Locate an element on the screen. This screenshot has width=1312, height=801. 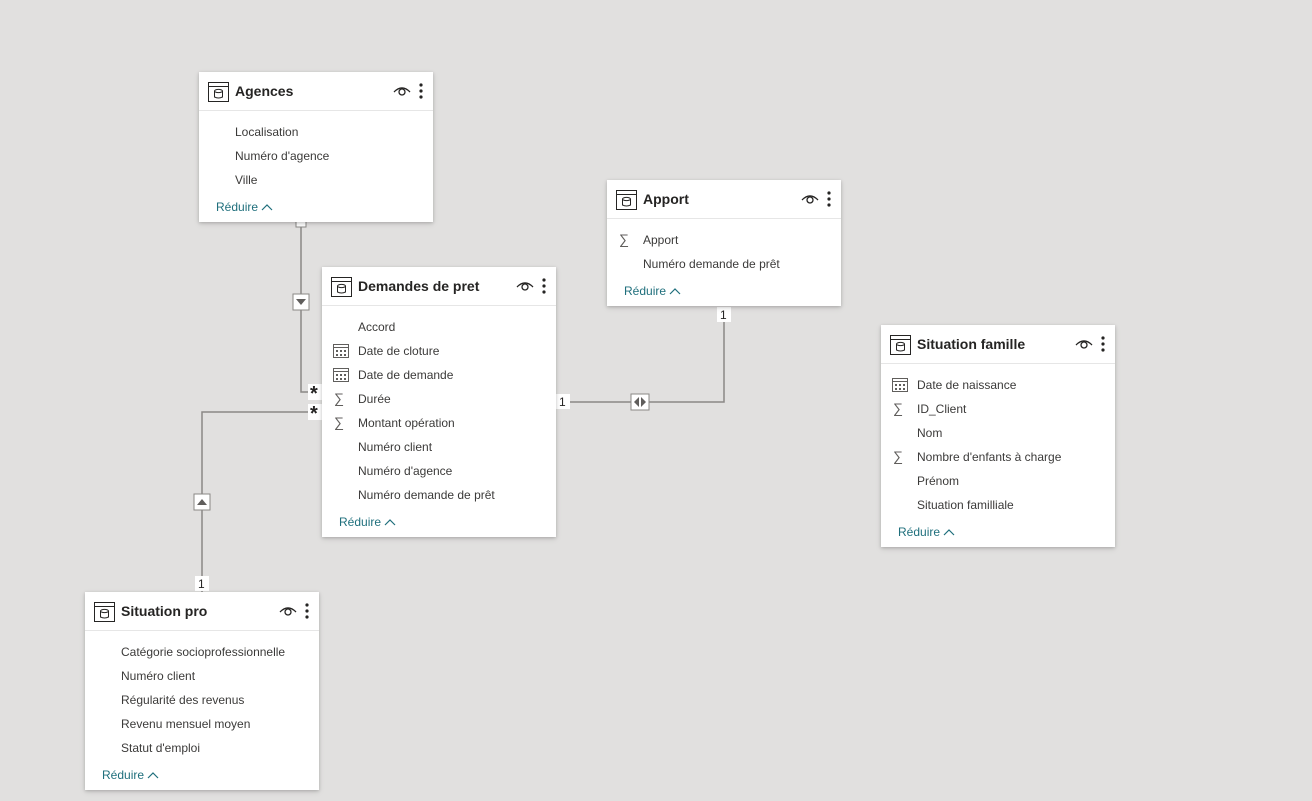
field-item: ∑ Montant opération is located at coordinates (439, 423).